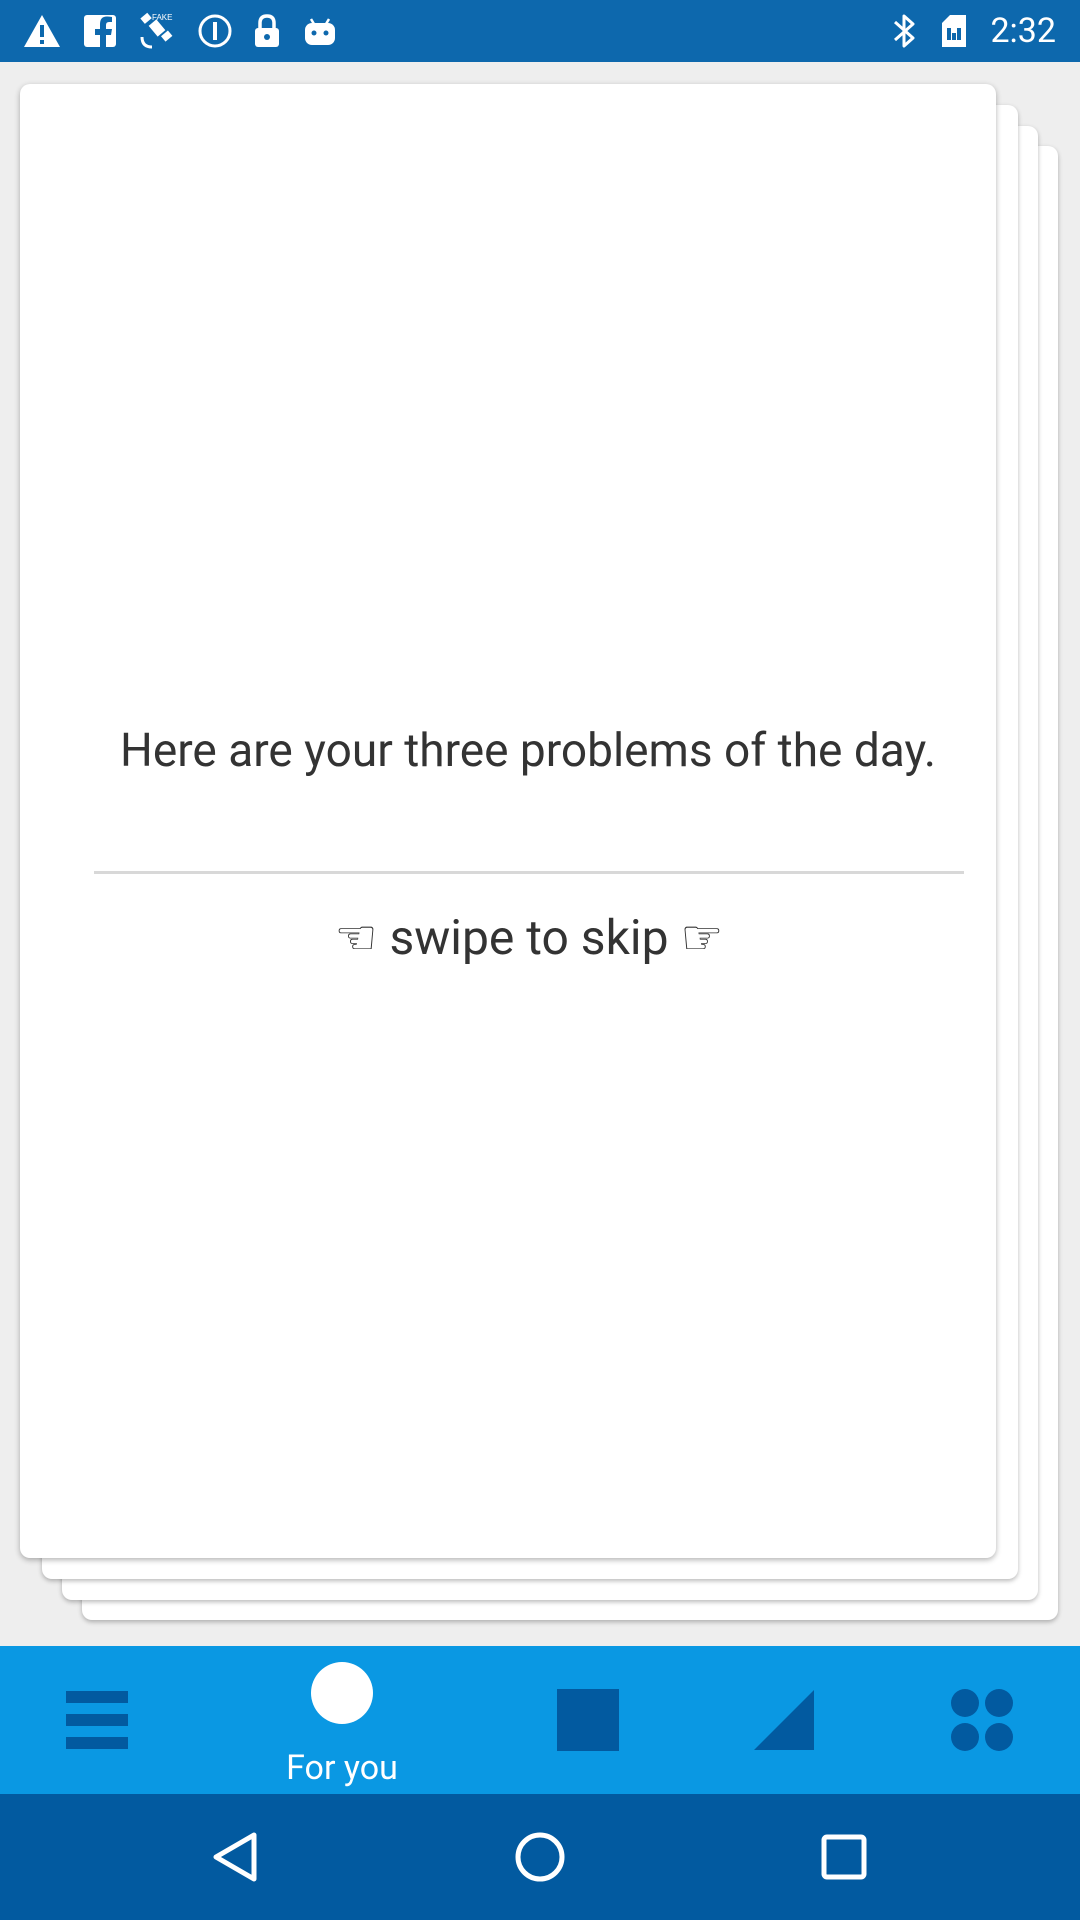 This screenshot has width=1080, height=1920. What do you see at coordinates (267, 30) in the screenshot?
I see `lock-icon` at bounding box center [267, 30].